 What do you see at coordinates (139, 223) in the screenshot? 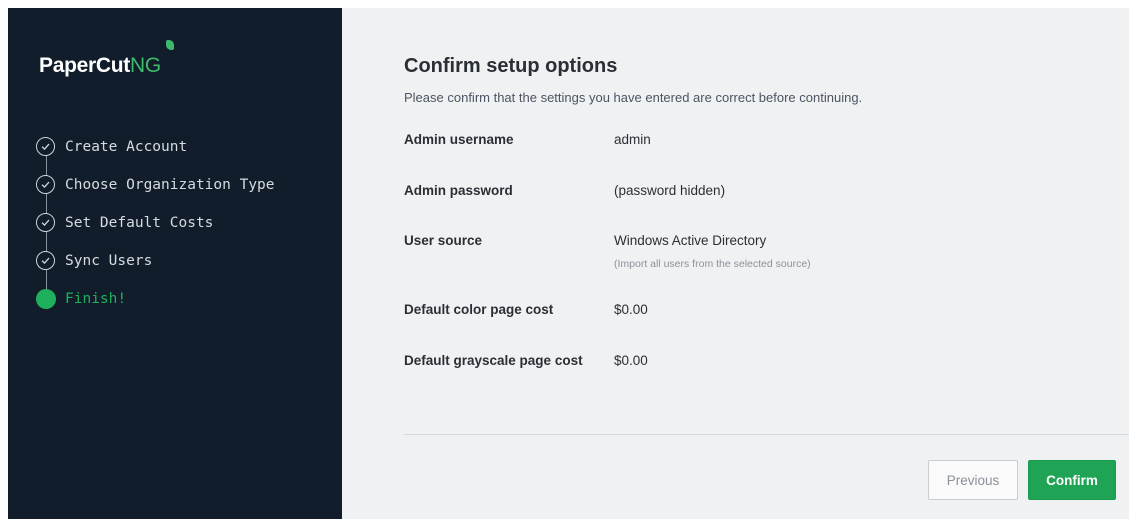
I see `step-label: Set Default Costs` at bounding box center [139, 223].